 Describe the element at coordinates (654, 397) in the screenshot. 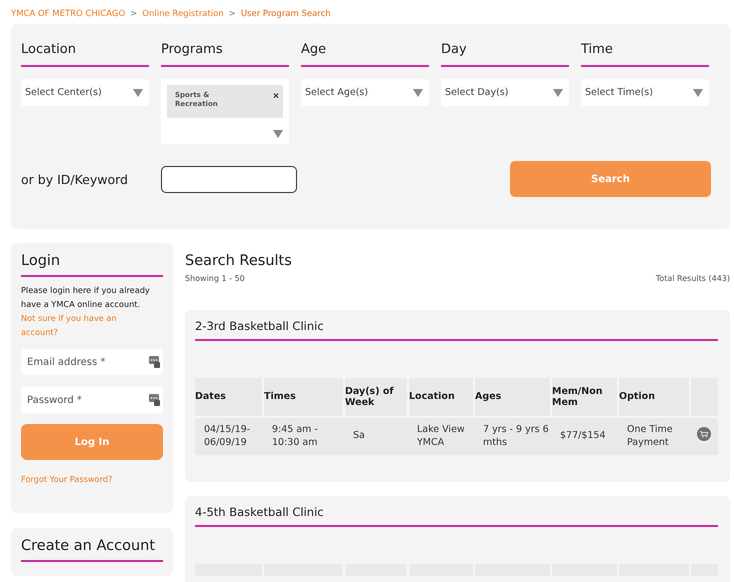

I see `column-header: Option` at that location.